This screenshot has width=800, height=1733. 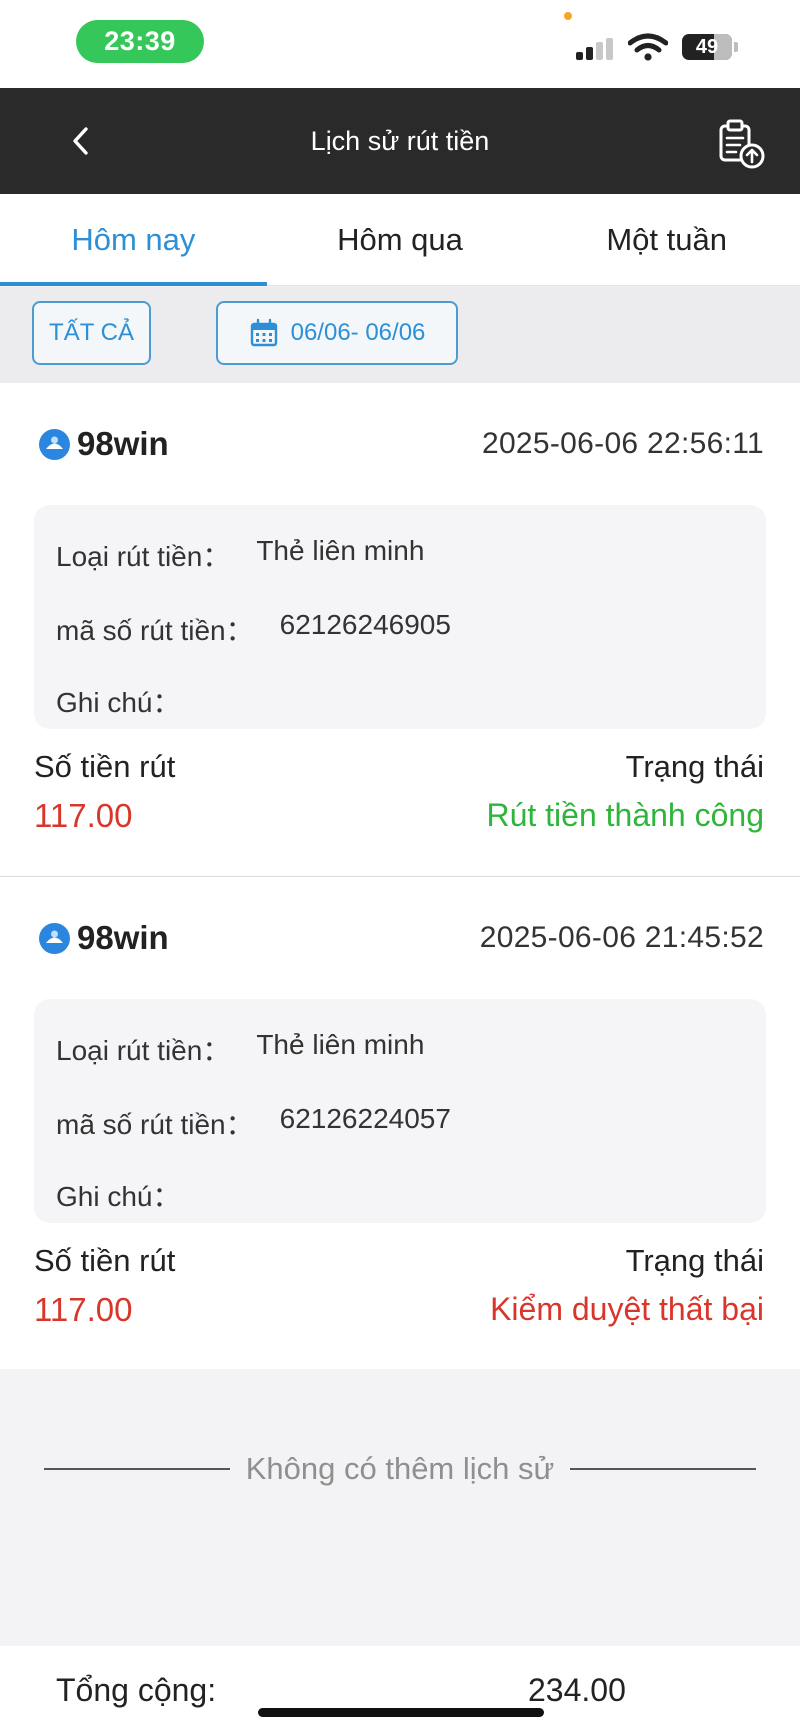 I want to click on withdrawal-code-value: 62126224057, so click(x=365, y=1118).